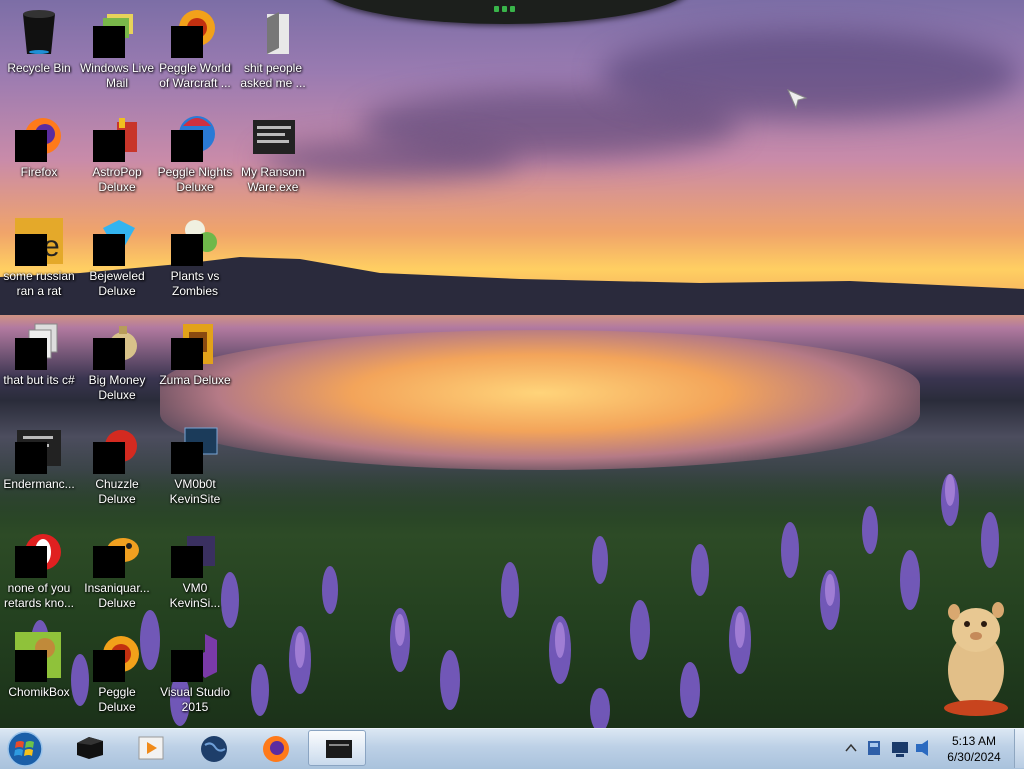 The width and height of the screenshot is (1024, 772). What do you see at coordinates (504, 9) in the screenshot?
I see `gadget-indicator` at bounding box center [504, 9].